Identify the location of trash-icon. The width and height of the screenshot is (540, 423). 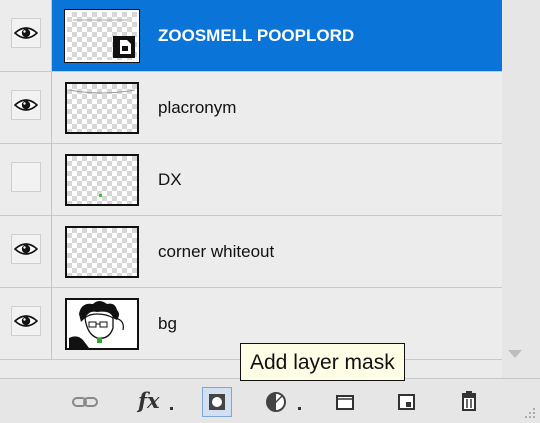
(469, 401).